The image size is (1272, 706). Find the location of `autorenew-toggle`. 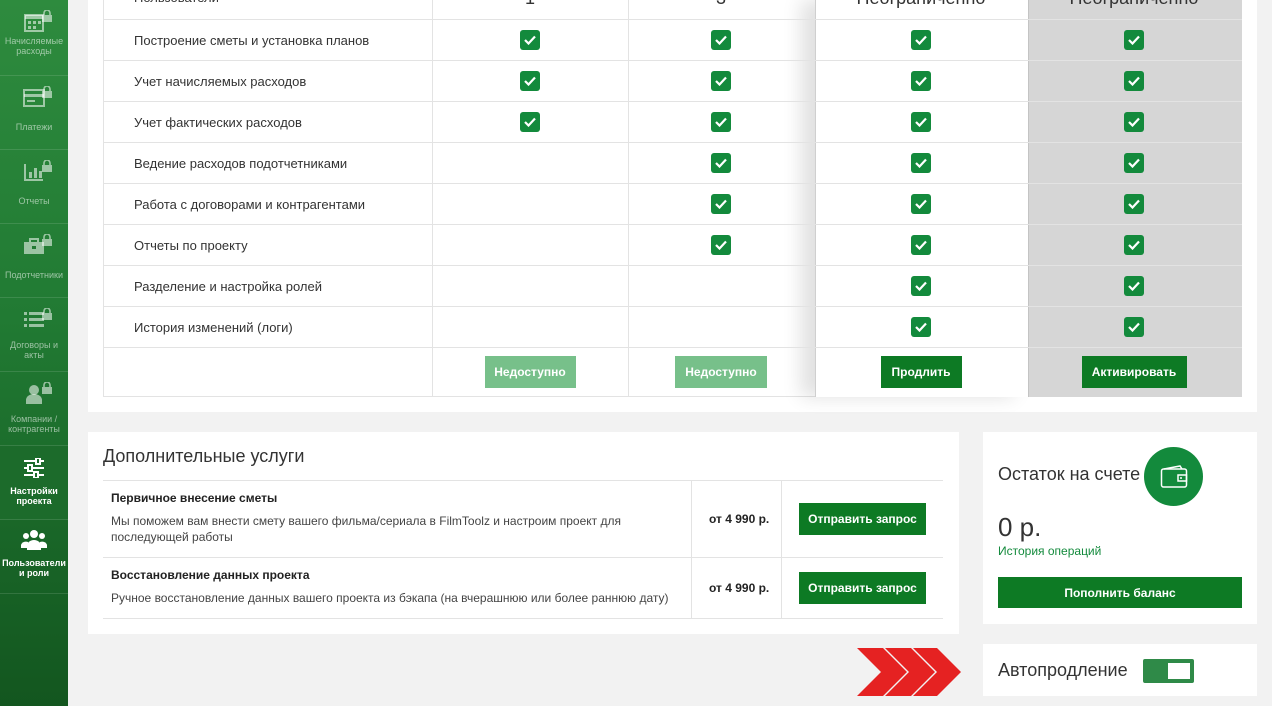

autorenew-toggle is located at coordinates (1168, 671).